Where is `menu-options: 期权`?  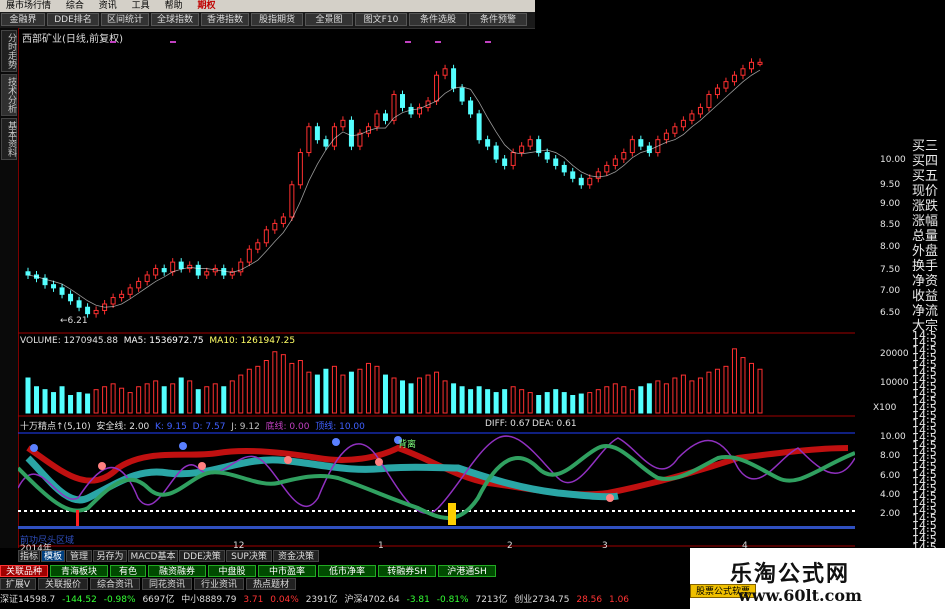 menu-options: 期权 is located at coordinates (206, 6).